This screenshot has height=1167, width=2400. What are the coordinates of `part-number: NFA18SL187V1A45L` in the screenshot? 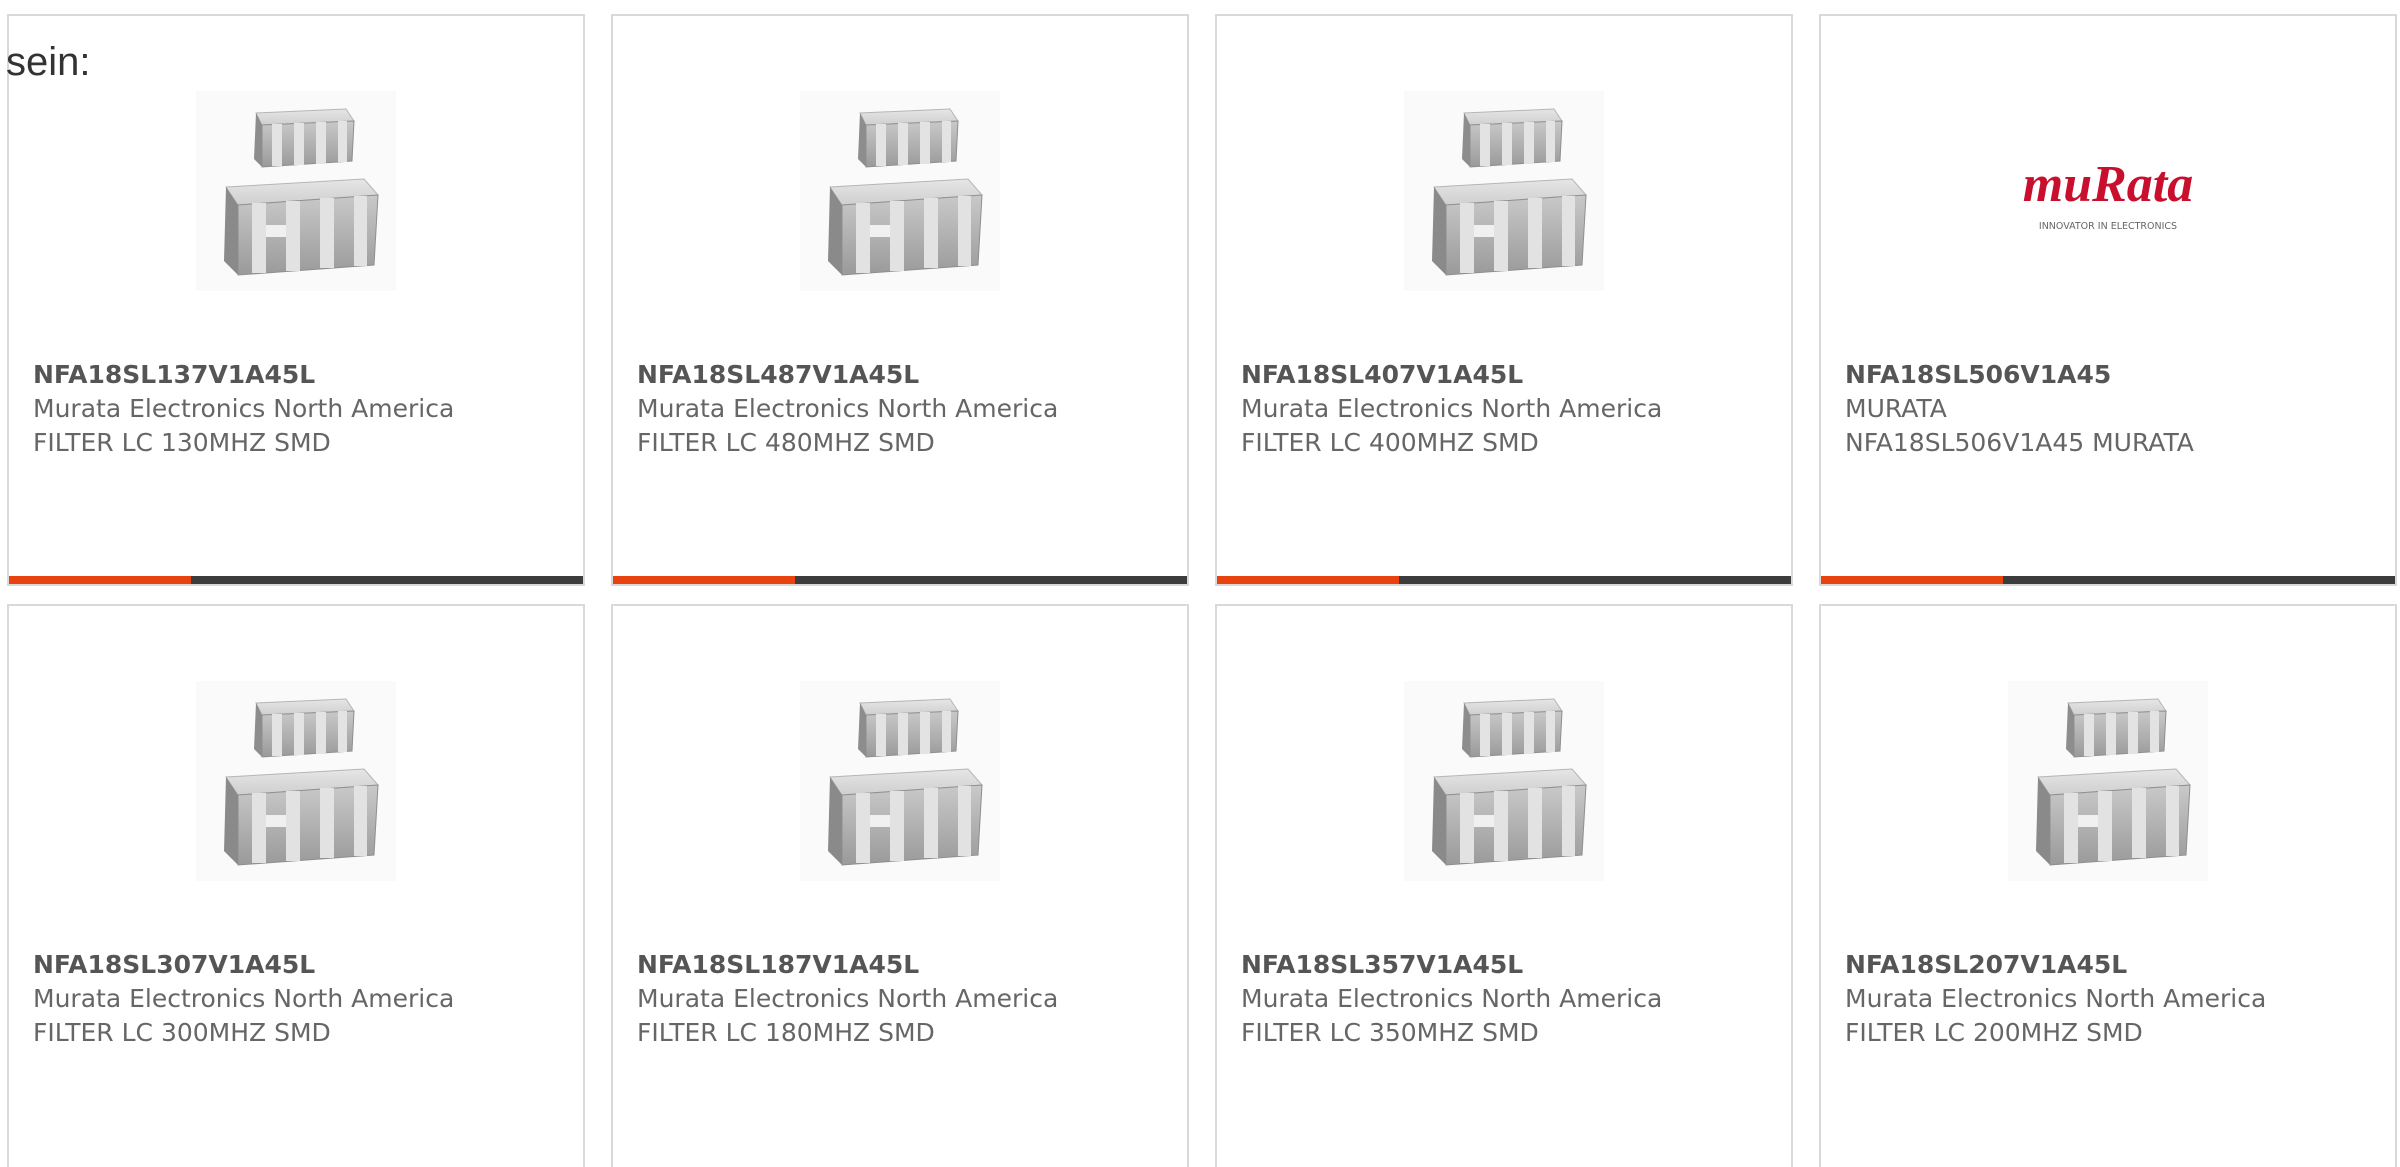 It's located at (904, 965).